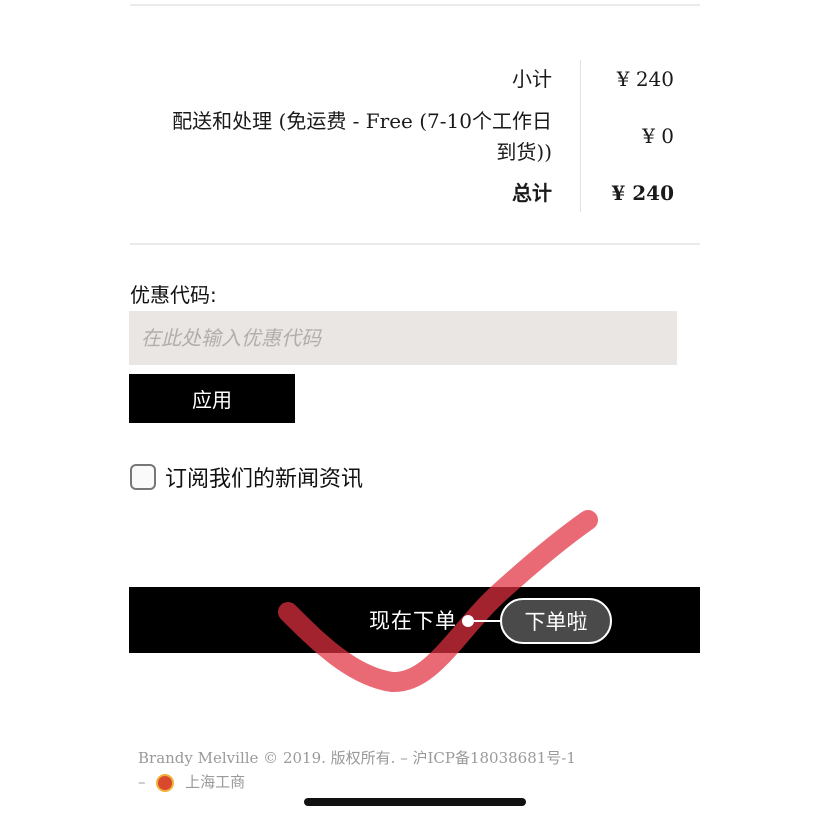  Describe the element at coordinates (143, 477) in the screenshot. I see `newsletter-checkbox` at that location.